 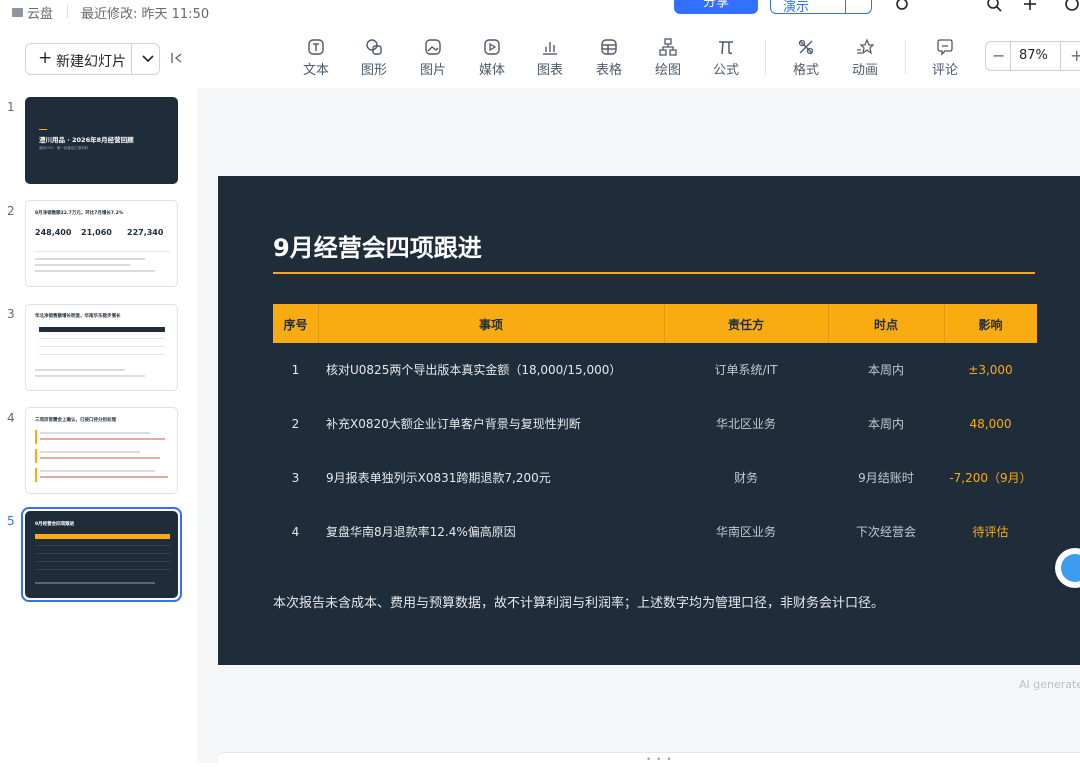 What do you see at coordinates (668, 58) in the screenshot?
I see `tool-diagram: 绘图` at bounding box center [668, 58].